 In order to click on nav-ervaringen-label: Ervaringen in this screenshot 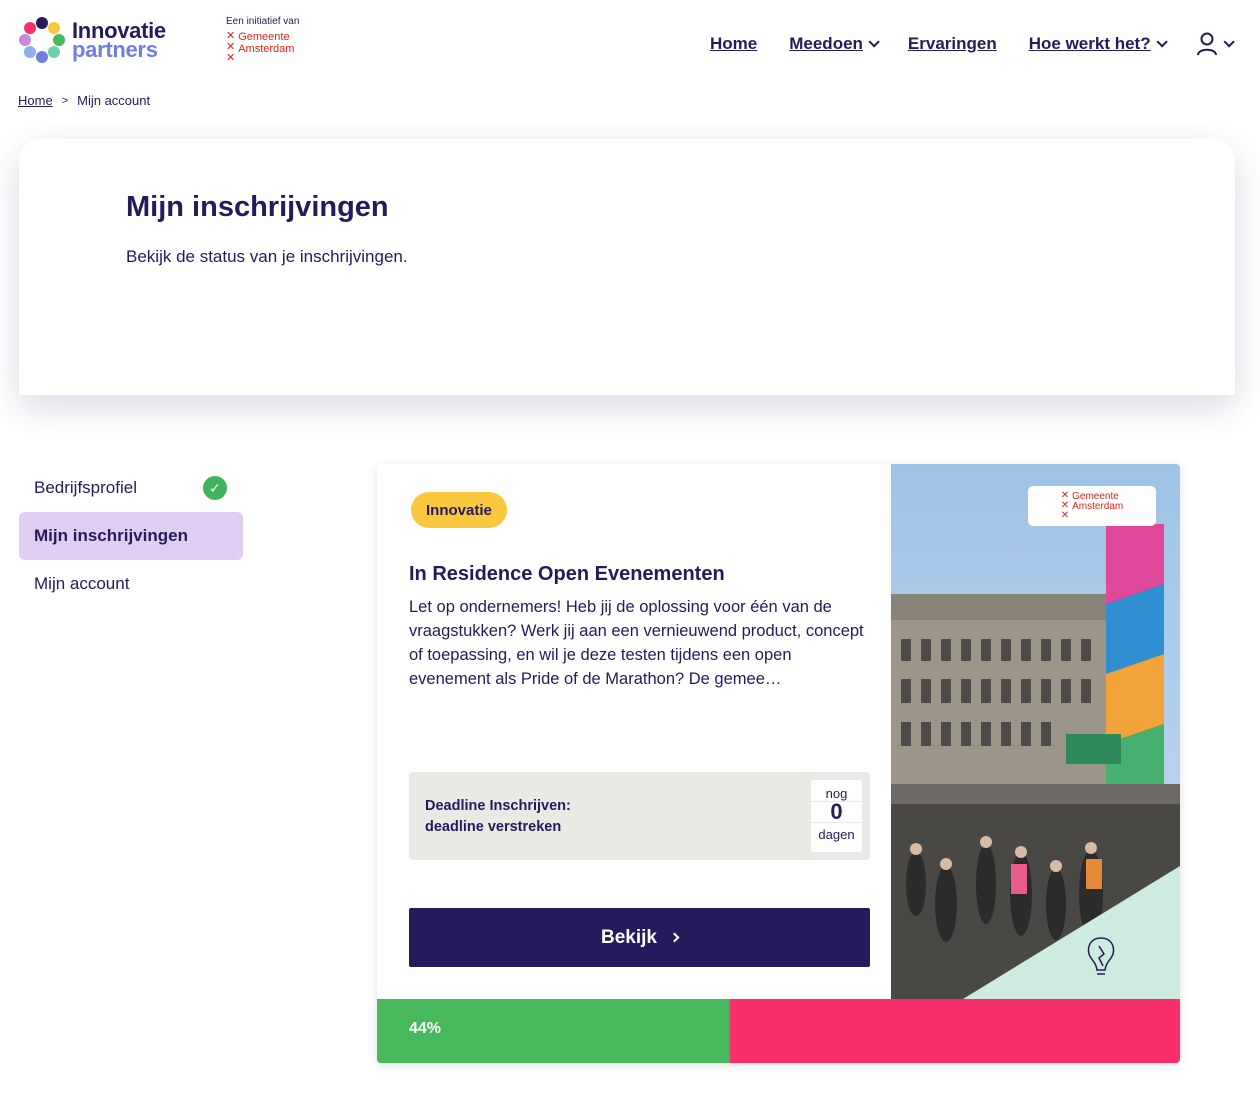, I will do `click(952, 43)`.